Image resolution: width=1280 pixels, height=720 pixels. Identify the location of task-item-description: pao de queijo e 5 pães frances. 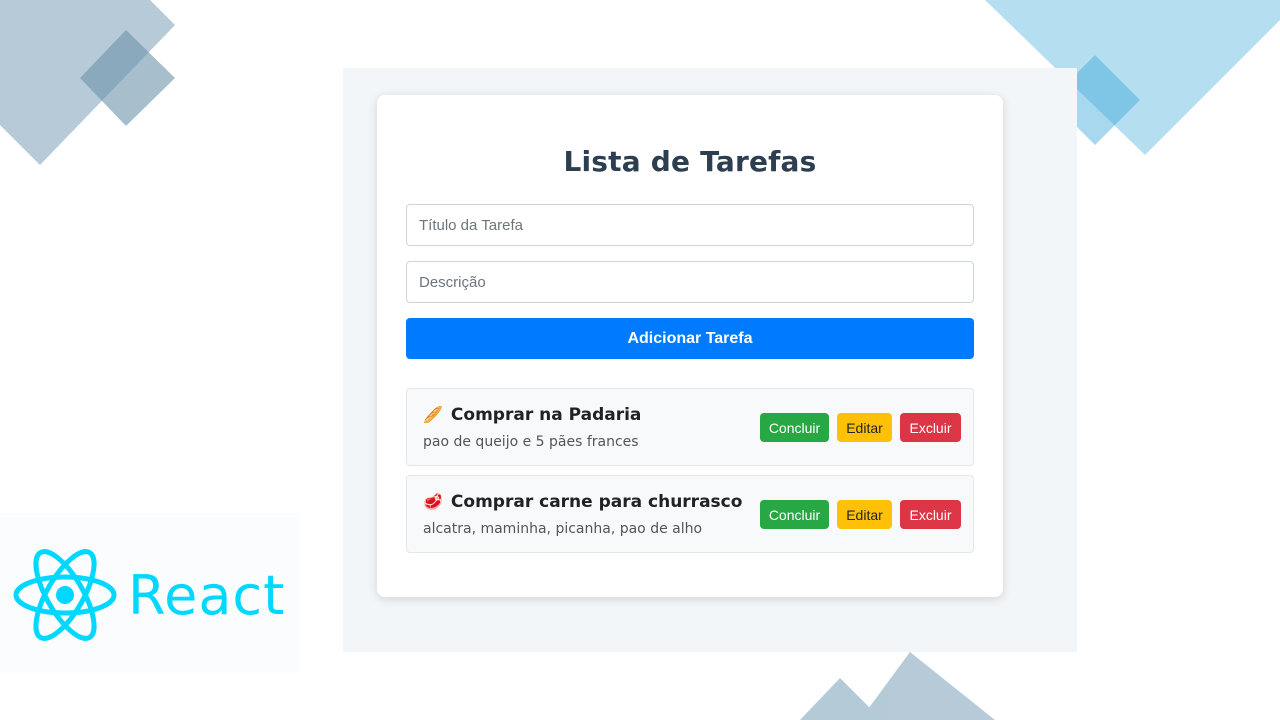
(531, 442).